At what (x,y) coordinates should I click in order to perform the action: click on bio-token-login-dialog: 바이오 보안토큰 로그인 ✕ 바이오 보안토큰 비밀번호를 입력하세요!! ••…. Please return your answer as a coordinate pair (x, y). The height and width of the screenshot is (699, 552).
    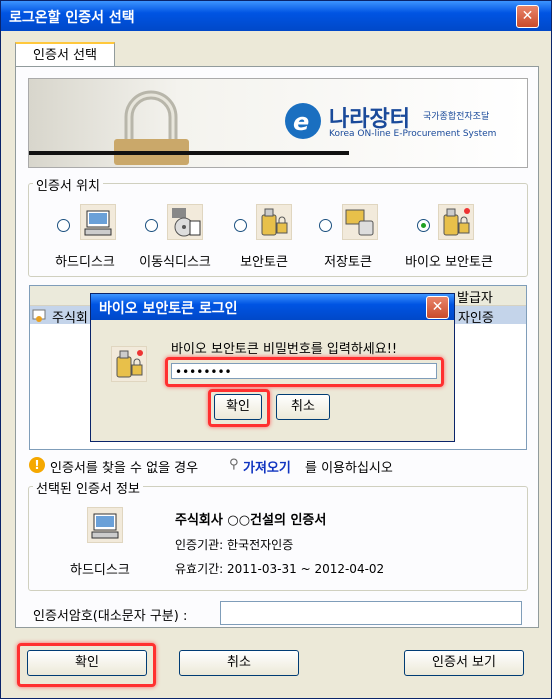
    Looking at the image, I should click on (272, 367).